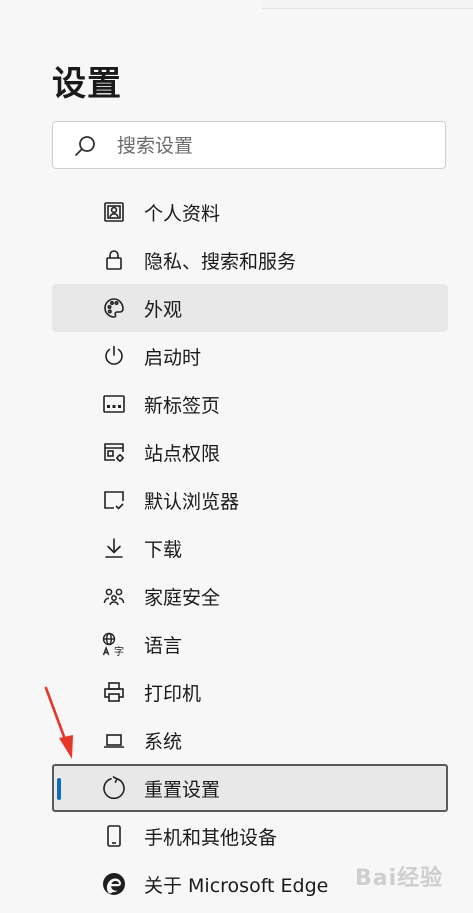  What do you see at coordinates (182, 597) in the screenshot?
I see `nav-item-label: 家庭安全` at bounding box center [182, 597].